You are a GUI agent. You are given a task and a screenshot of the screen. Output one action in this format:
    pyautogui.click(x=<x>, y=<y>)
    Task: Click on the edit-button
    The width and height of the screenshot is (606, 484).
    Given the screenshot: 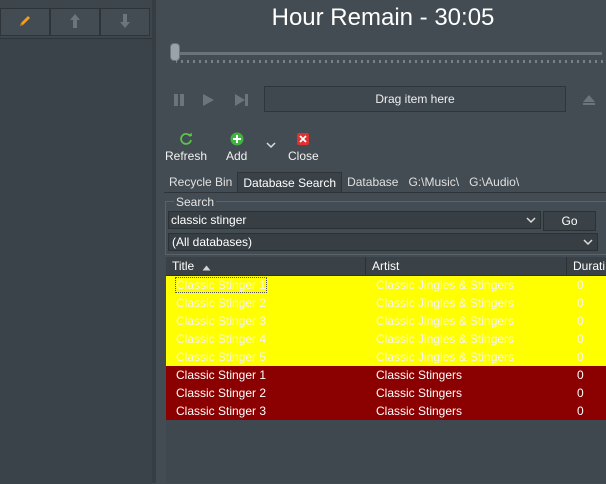 What is the action you would take?
    pyautogui.click(x=25, y=22)
    